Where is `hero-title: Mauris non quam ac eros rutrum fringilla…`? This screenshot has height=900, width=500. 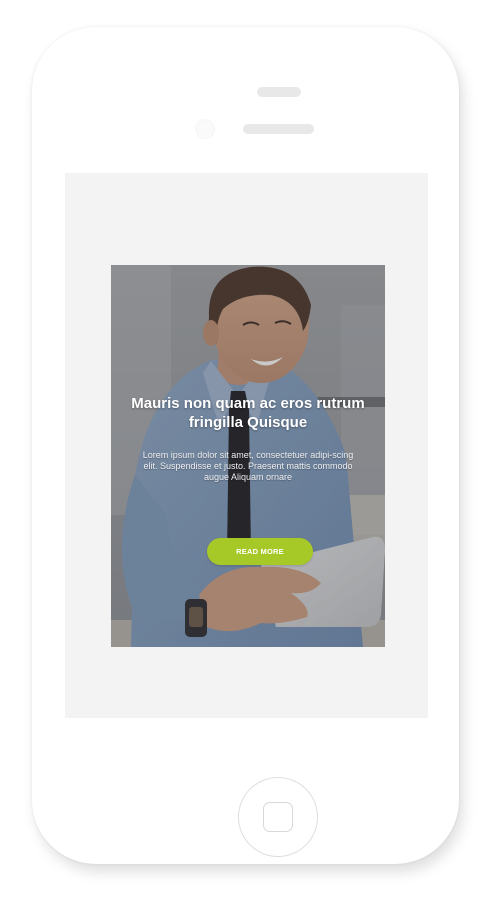
hero-title: Mauris non quam ac eros rutrum fringilla… is located at coordinates (248, 413).